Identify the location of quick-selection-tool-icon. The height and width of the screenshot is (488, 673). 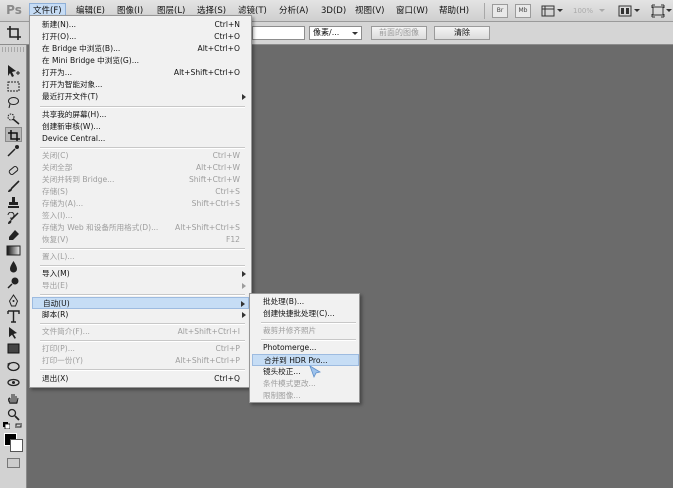
(13, 118).